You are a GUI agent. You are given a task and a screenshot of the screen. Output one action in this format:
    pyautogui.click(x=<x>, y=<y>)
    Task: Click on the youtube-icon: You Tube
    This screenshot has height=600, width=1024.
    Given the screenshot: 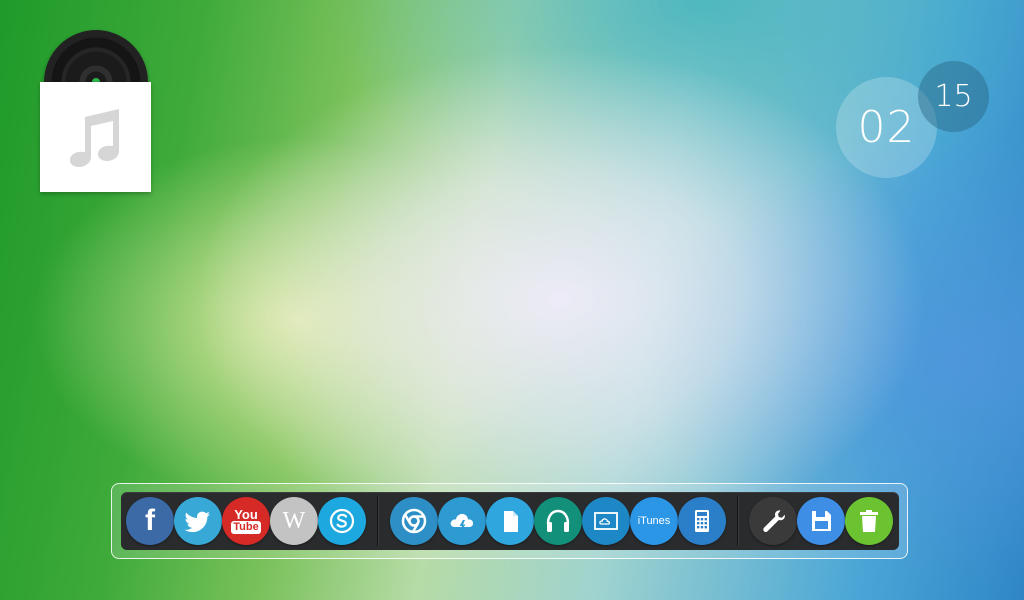 What is the action you would take?
    pyautogui.click(x=246, y=521)
    